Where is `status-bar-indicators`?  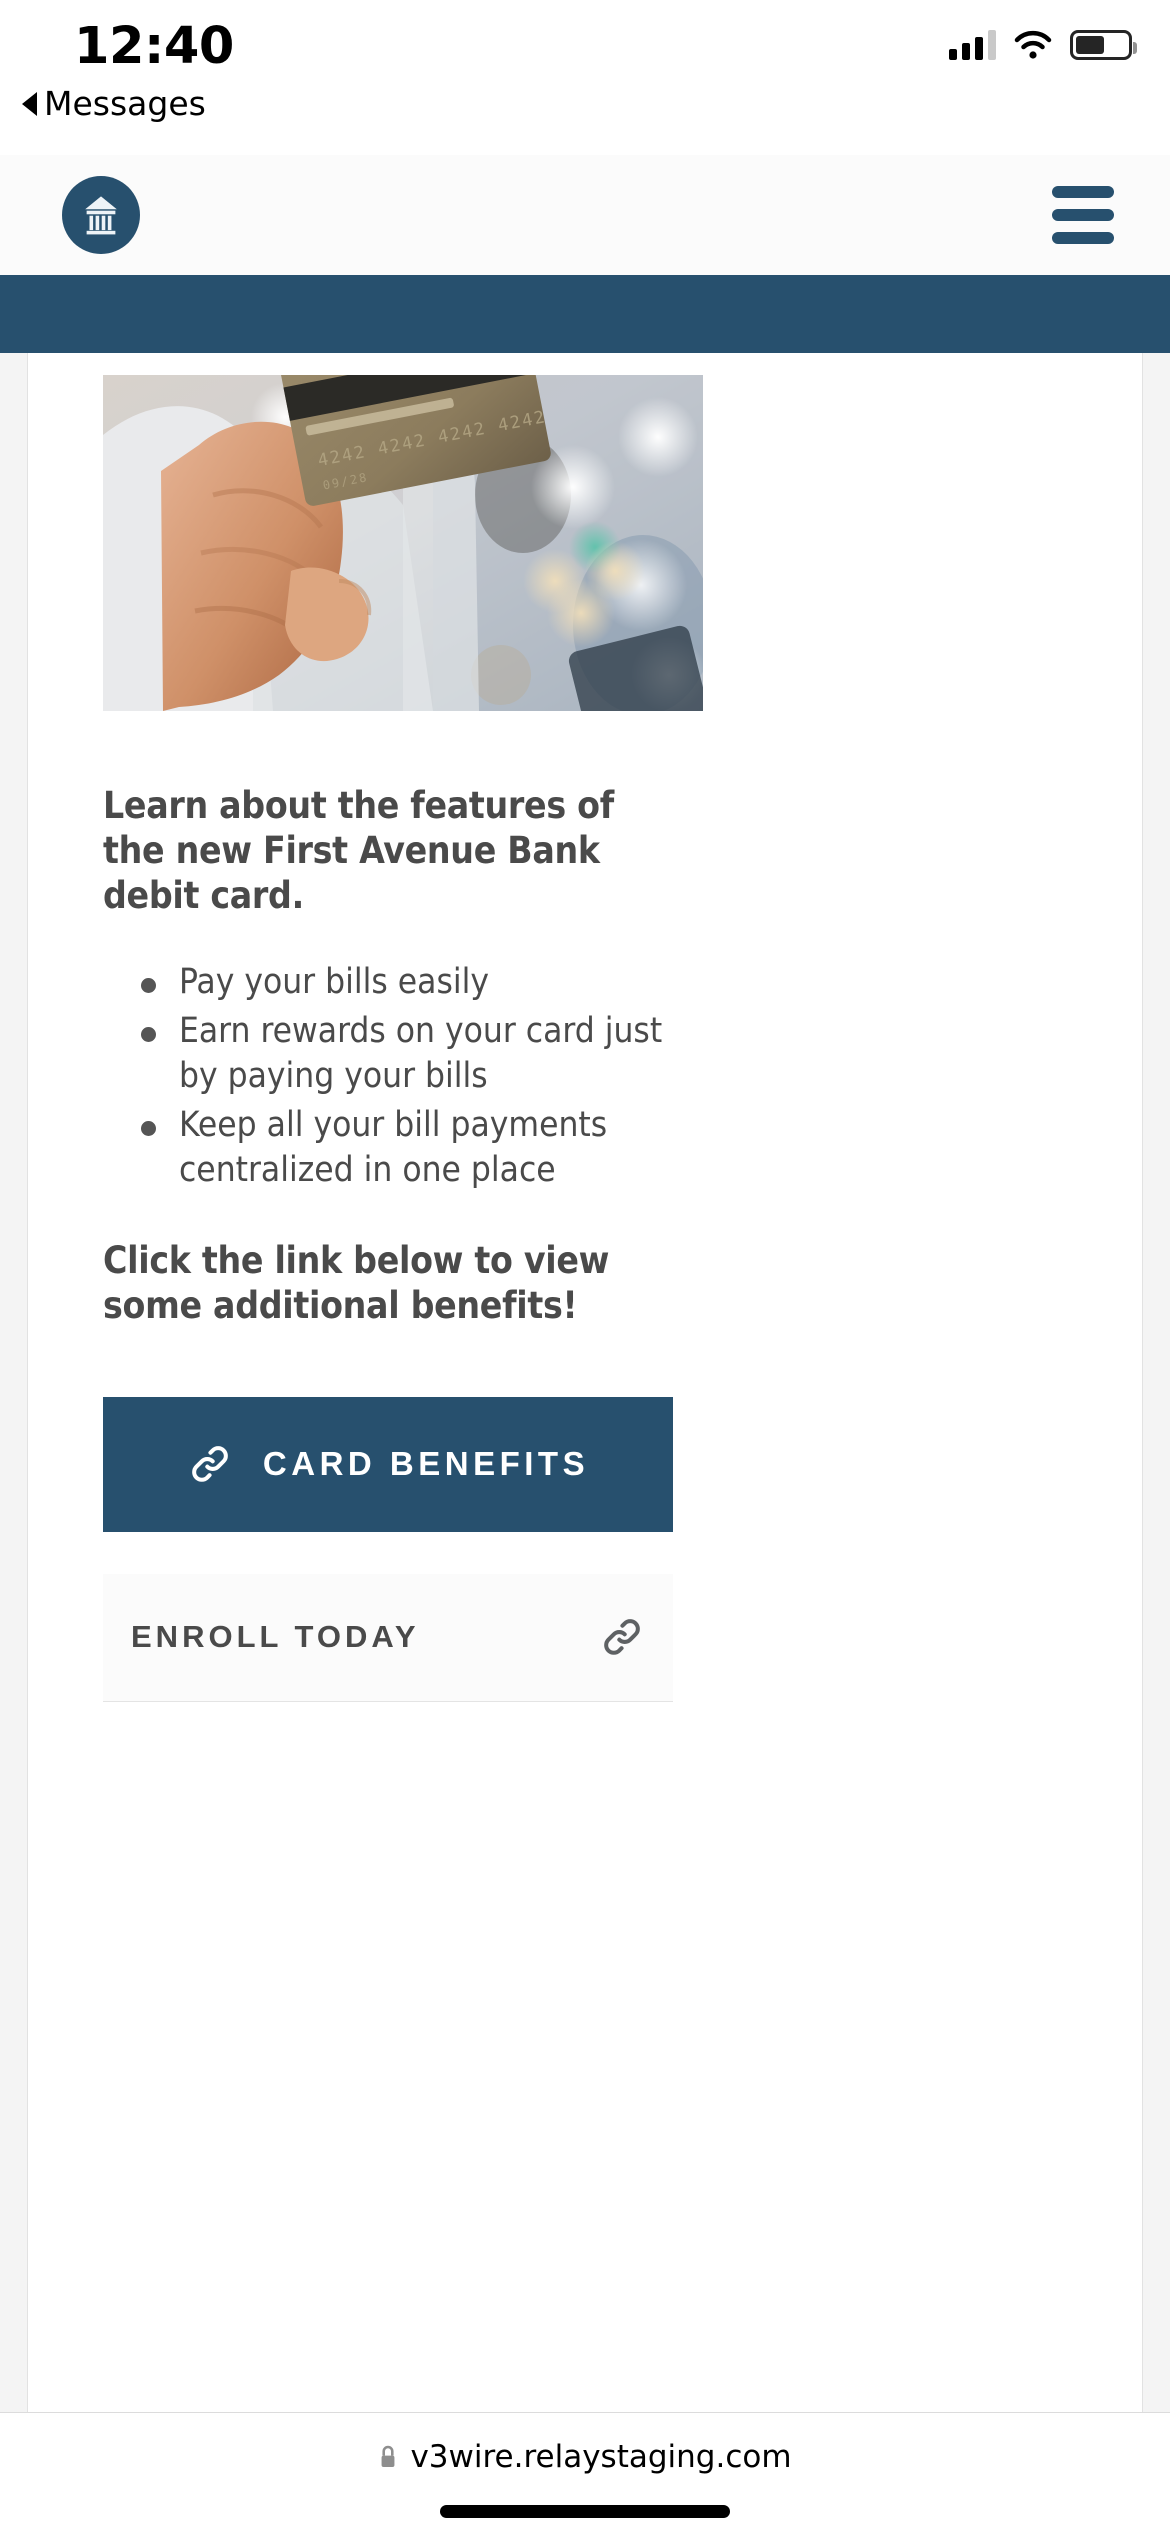
status-bar-indicators is located at coordinates (1043, 45).